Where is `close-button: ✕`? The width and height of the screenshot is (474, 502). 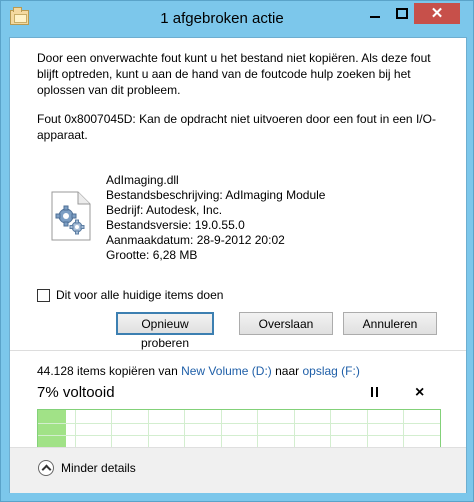
close-button: ✕ is located at coordinates (437, 13).